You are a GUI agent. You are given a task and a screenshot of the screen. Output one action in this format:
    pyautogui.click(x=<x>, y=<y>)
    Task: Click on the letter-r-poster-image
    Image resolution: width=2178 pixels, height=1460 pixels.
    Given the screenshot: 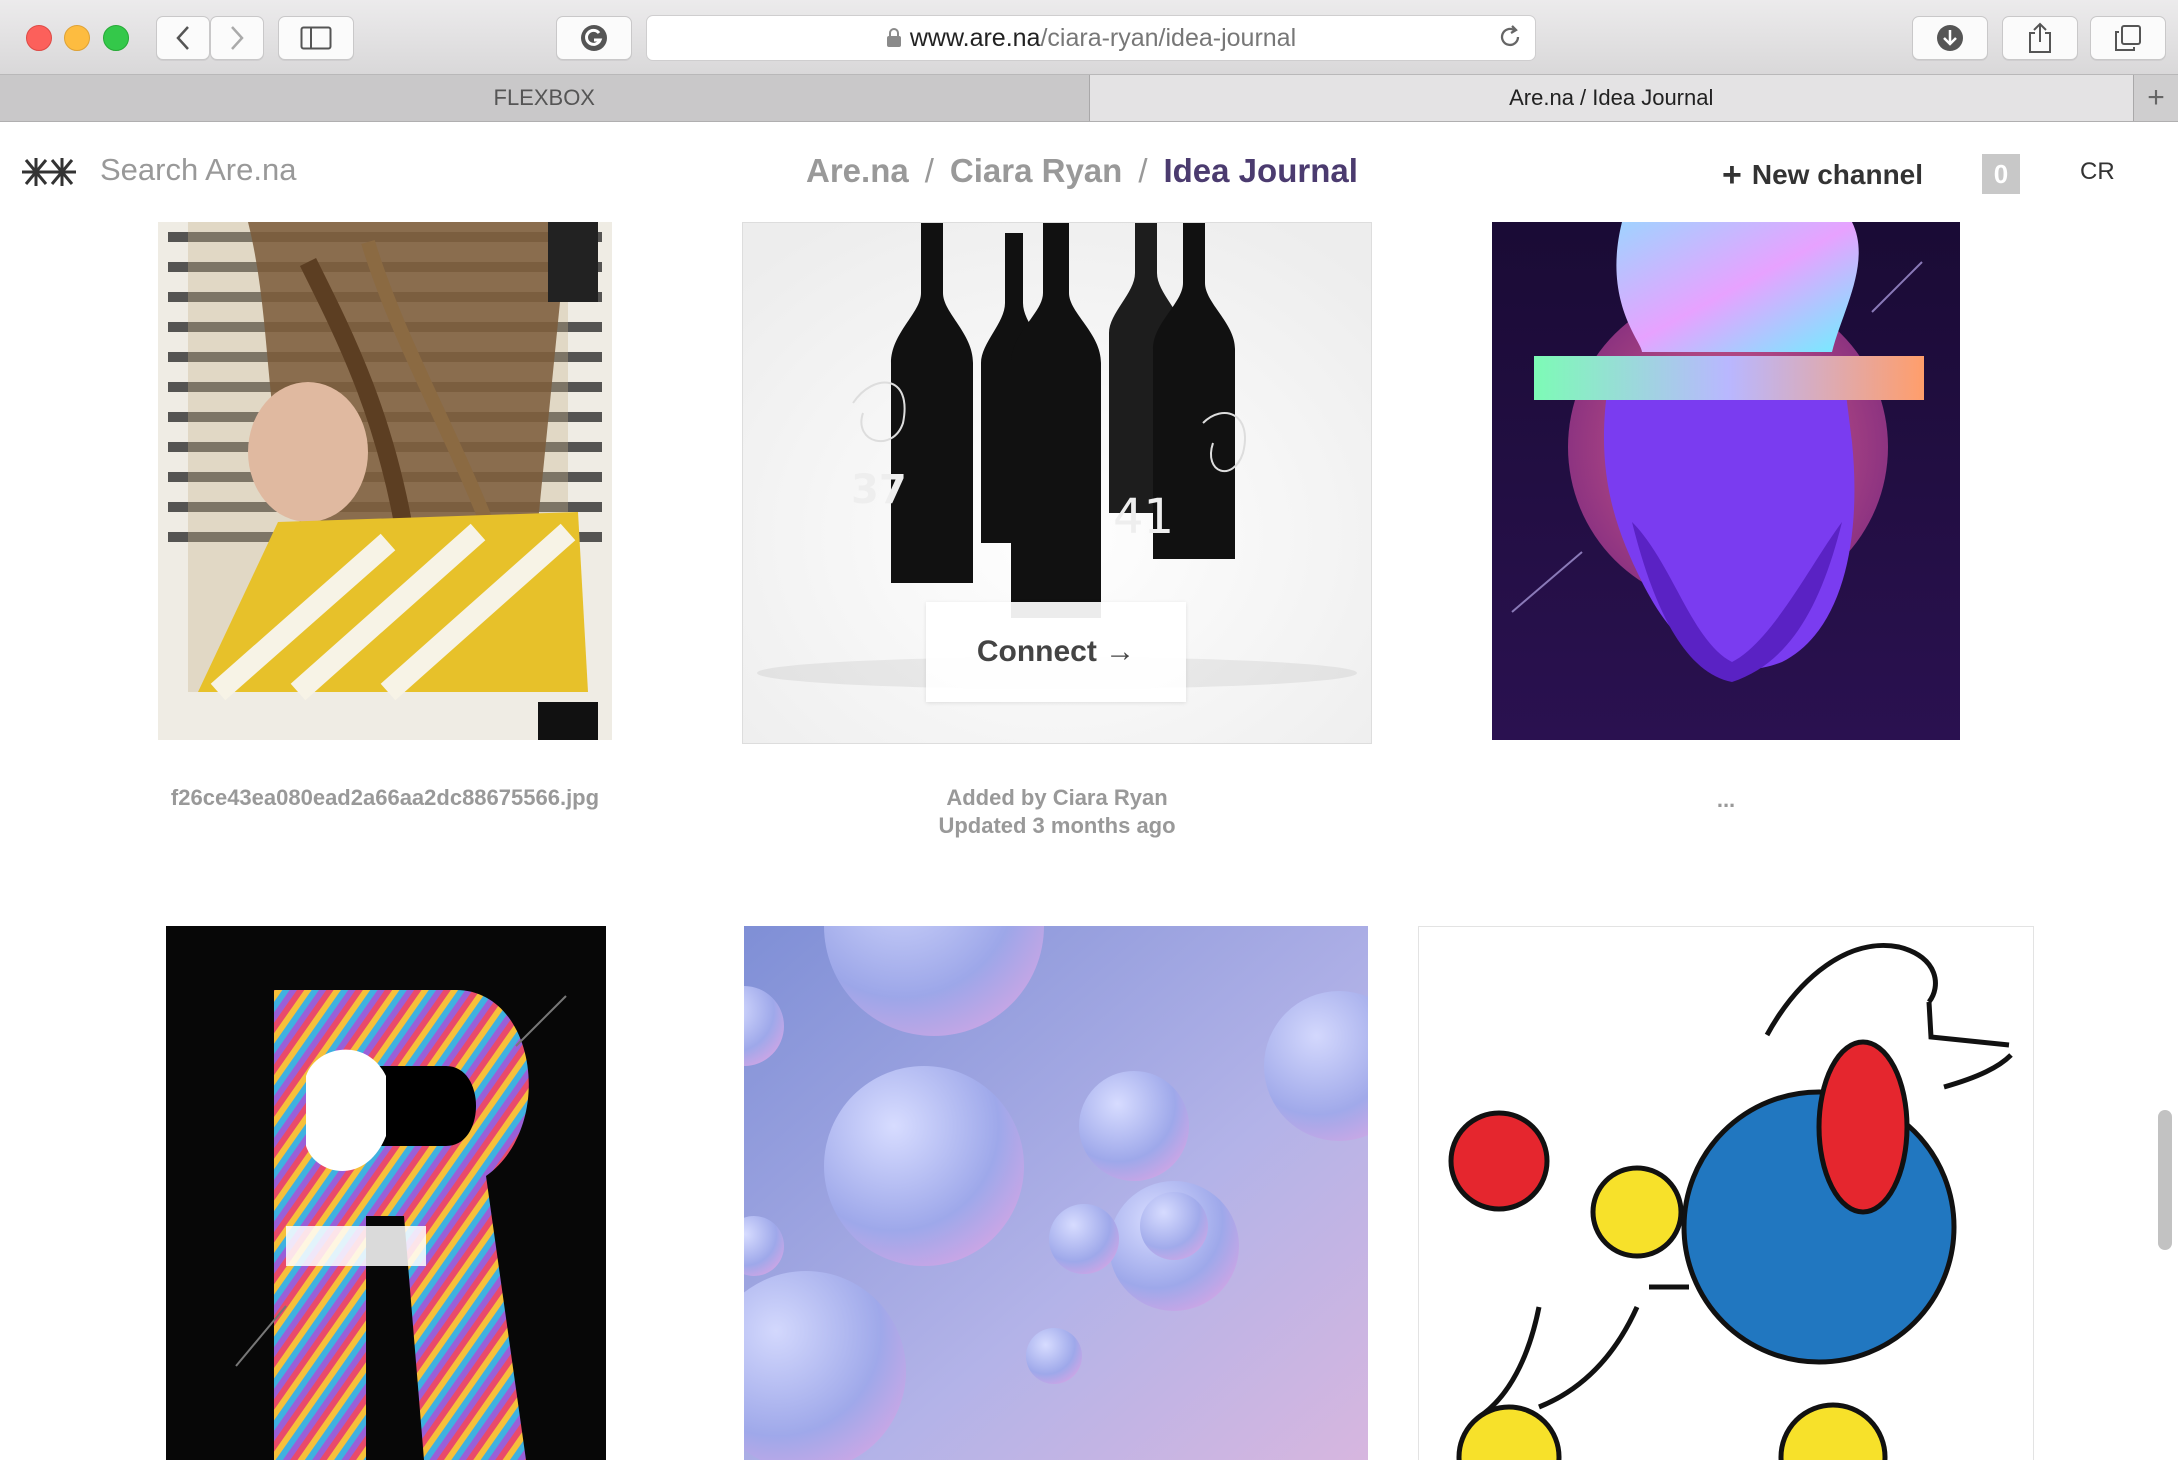 What is the action you would take?
    pyautogui.click(x=386, y=1193)
    